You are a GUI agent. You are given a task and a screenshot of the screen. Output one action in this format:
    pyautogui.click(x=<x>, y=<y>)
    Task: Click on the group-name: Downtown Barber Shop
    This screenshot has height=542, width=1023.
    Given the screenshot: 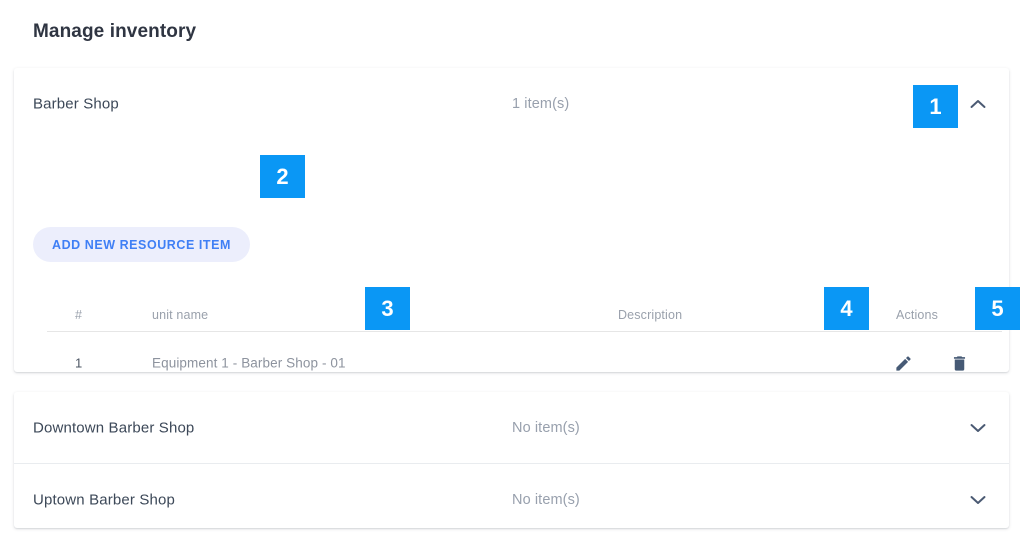 What is the action you would take?
    pyautogui.click(x=114, y=427)
    